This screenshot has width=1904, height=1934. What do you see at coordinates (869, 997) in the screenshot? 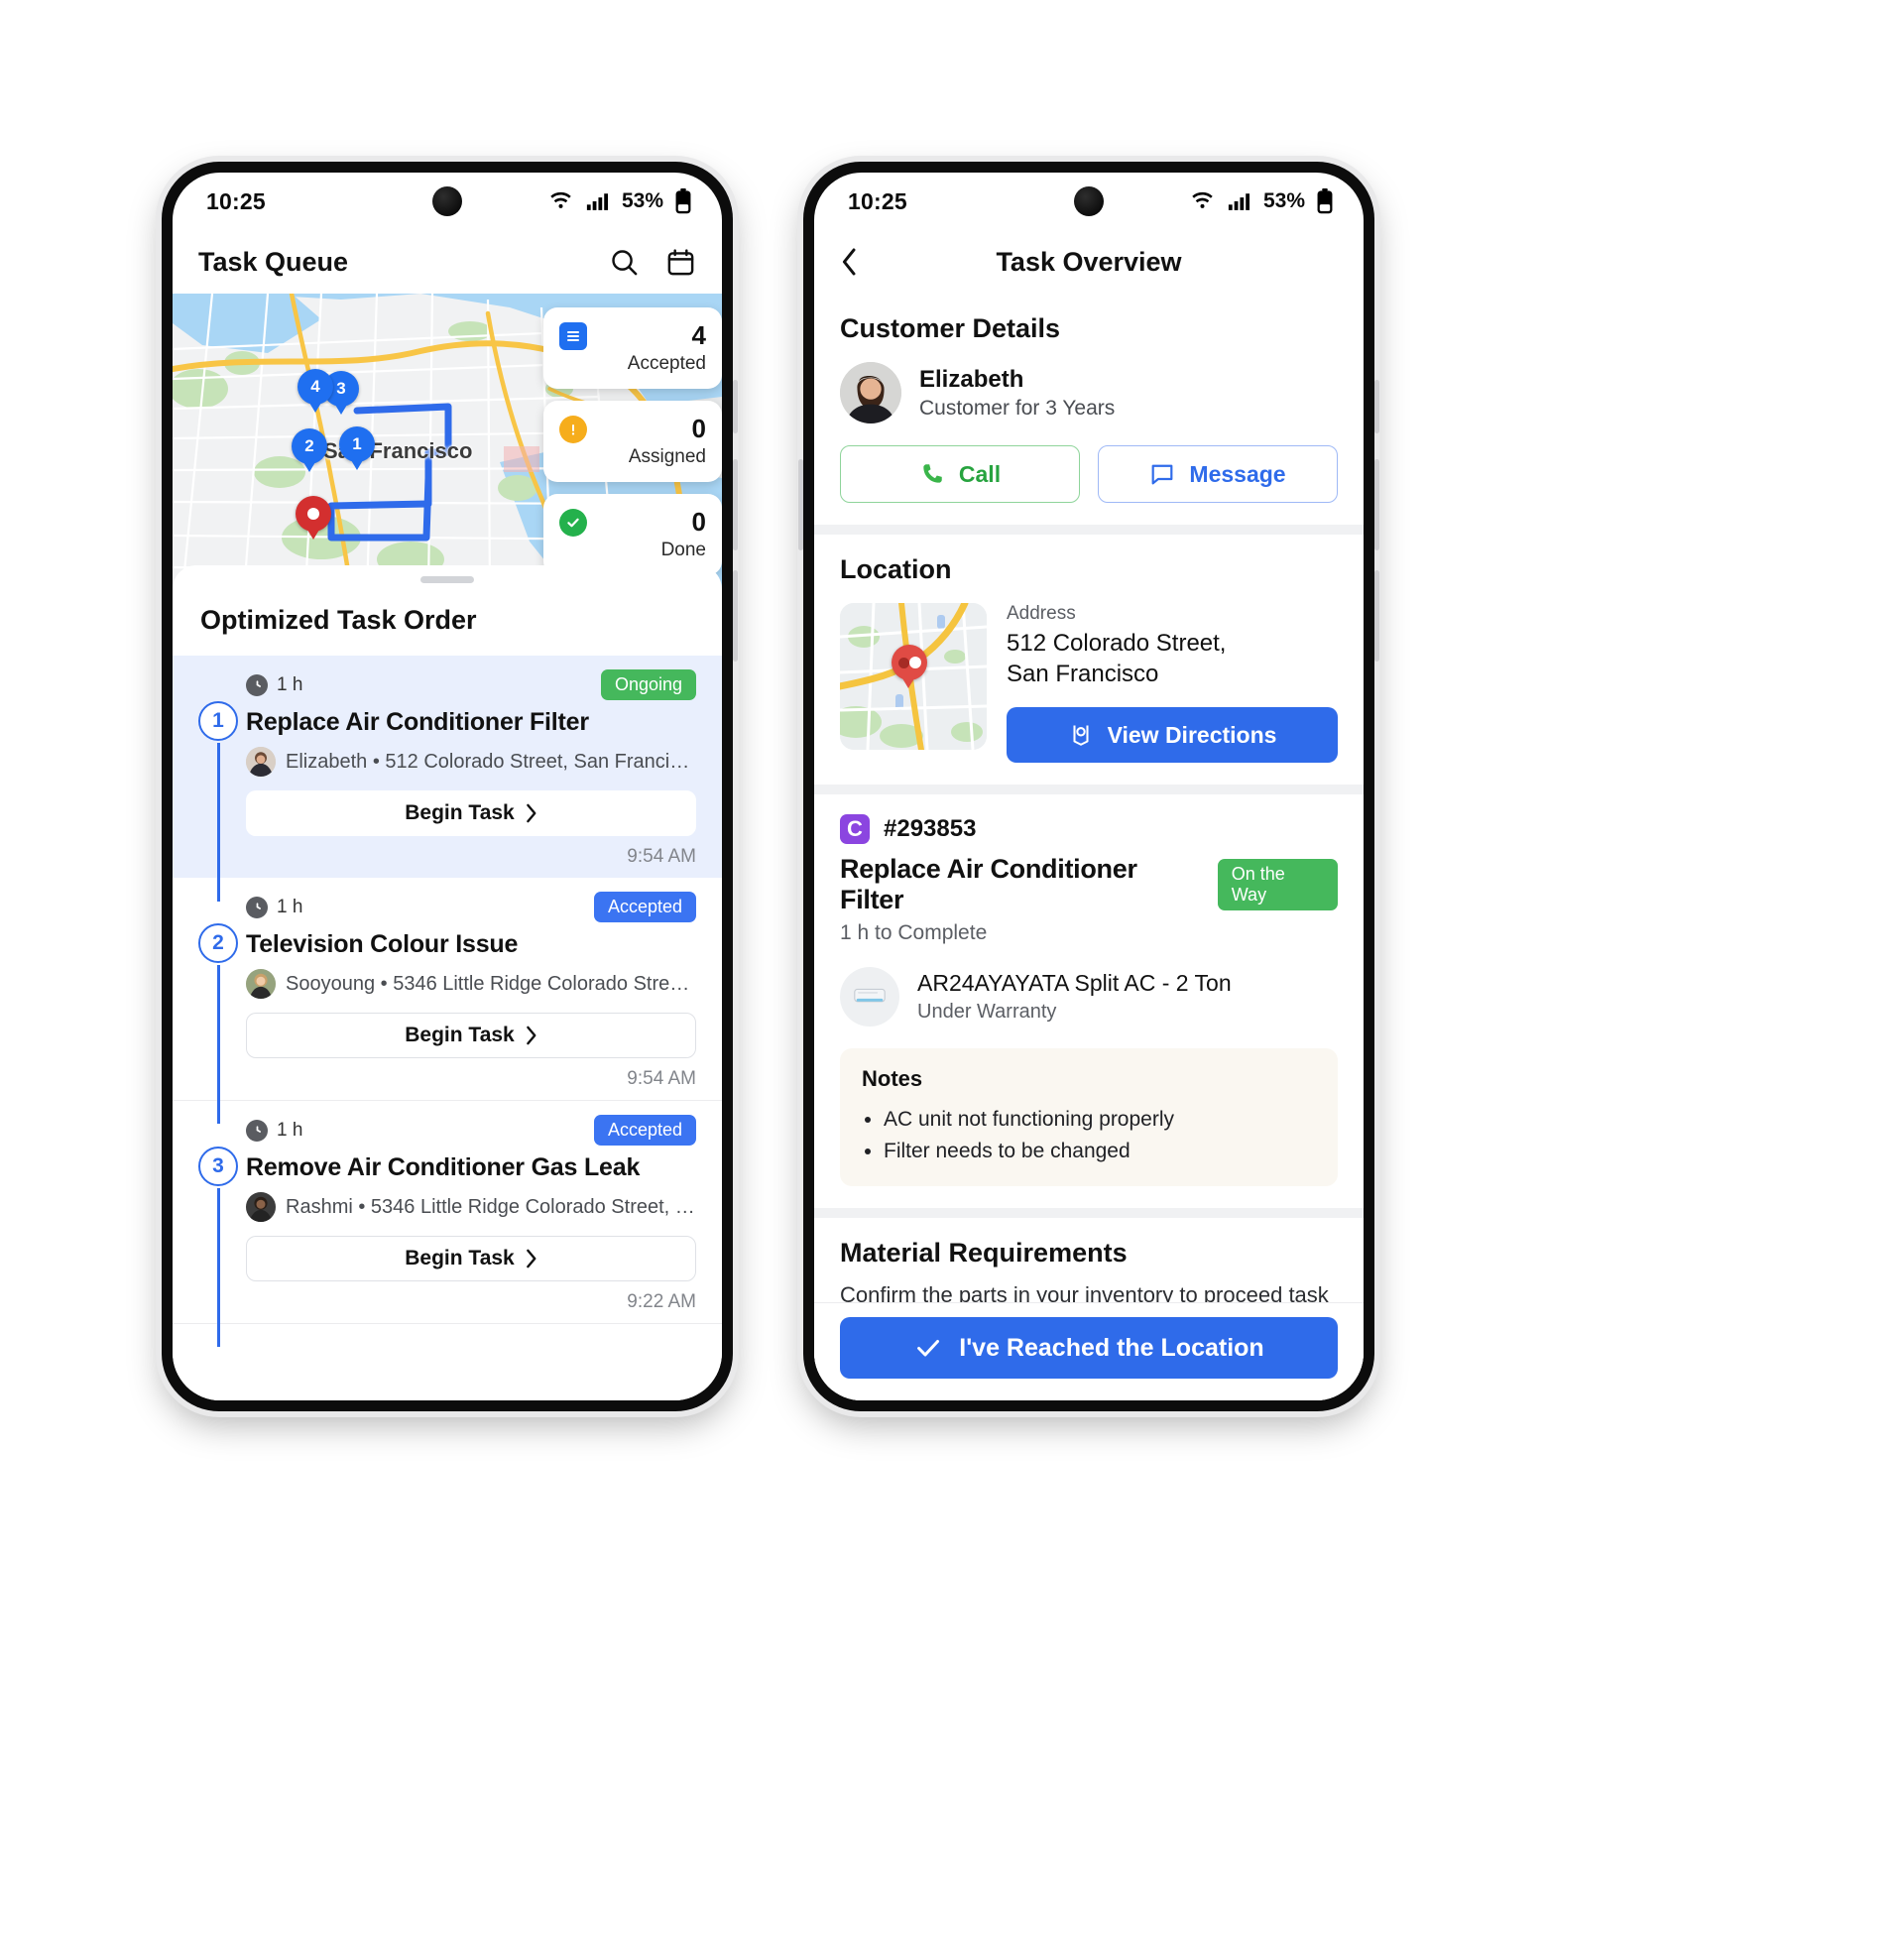
I see `air-conditioner-icon` at bounding box center [869, 997].